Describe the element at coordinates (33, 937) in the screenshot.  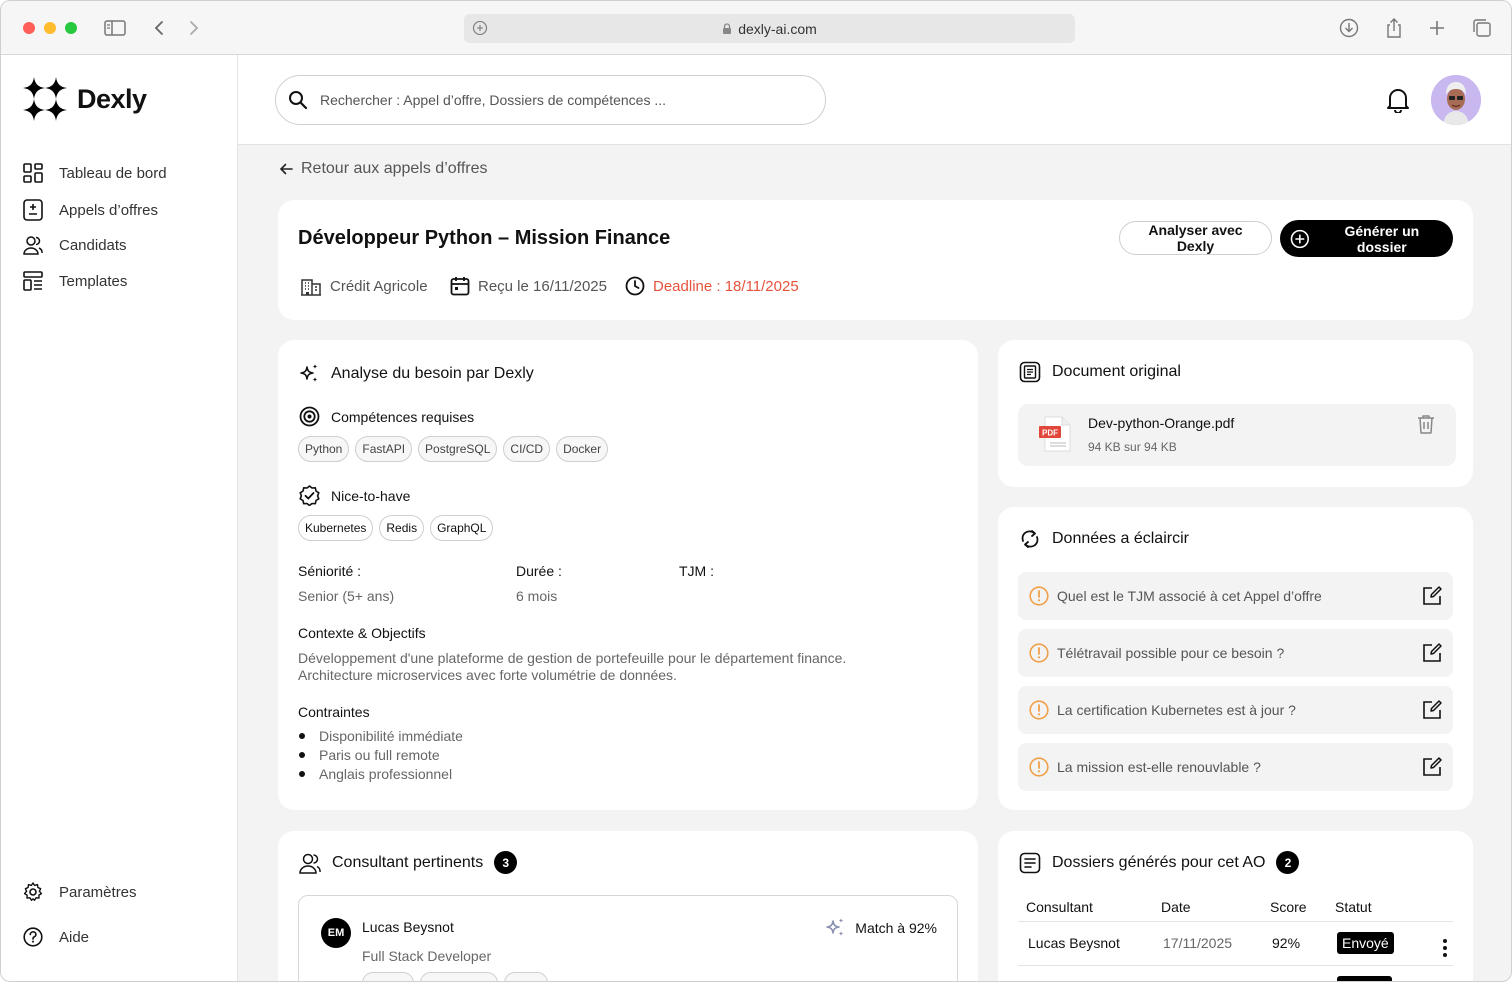
I see `help-icon` at that location.